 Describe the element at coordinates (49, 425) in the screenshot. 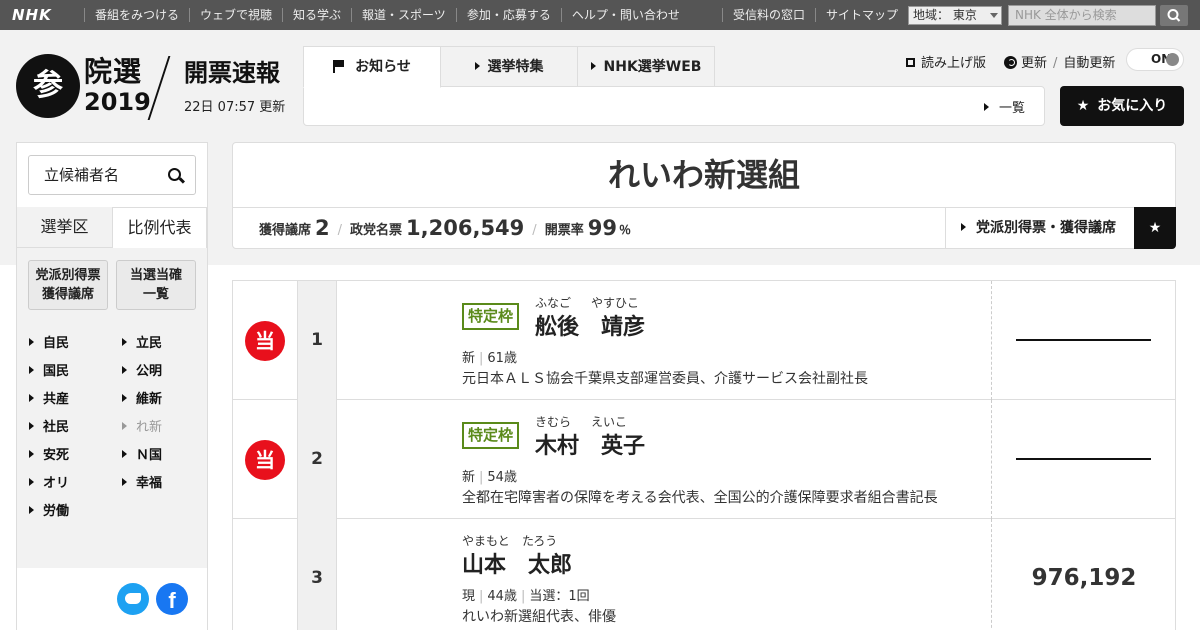

I see `party-link-shamin: 社民` at that location.